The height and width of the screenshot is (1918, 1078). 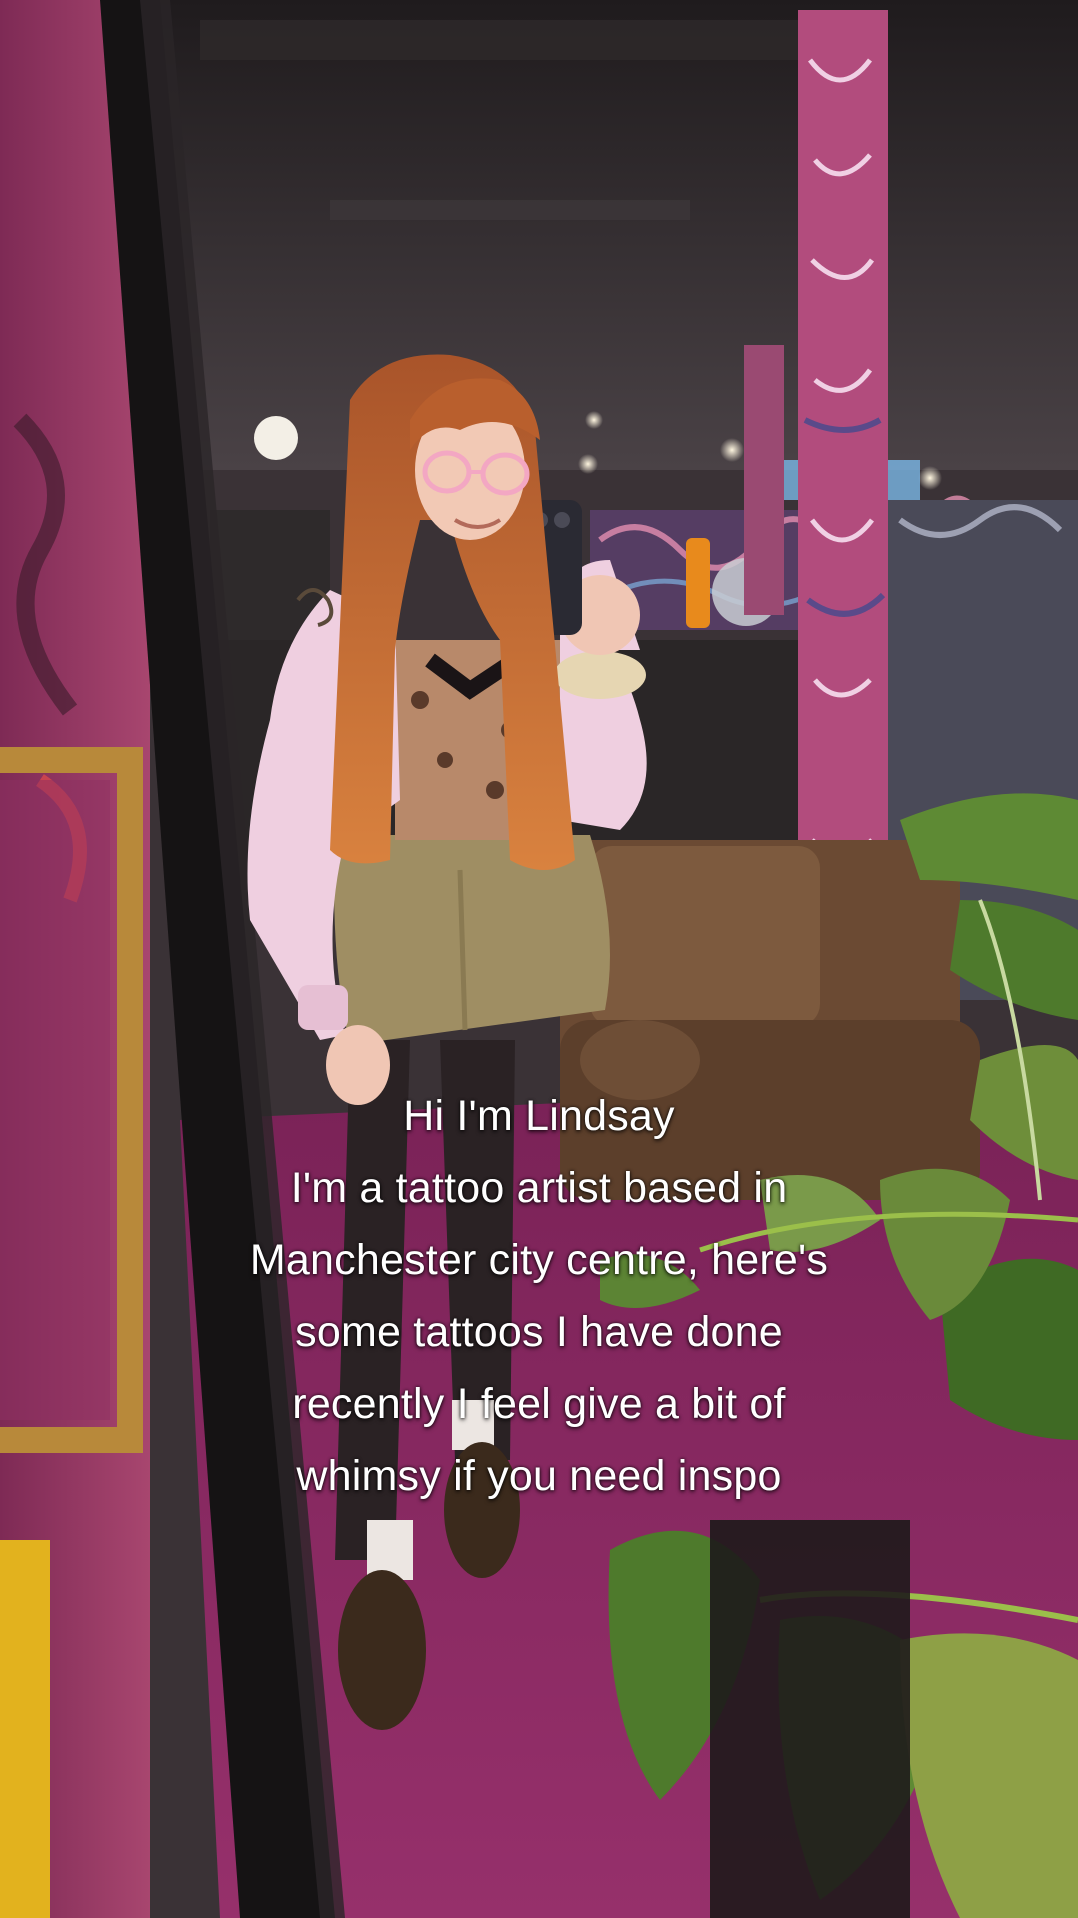 I want to click on caption-line-3: Manchester city centre, here's, so click(x=539, y=1260).